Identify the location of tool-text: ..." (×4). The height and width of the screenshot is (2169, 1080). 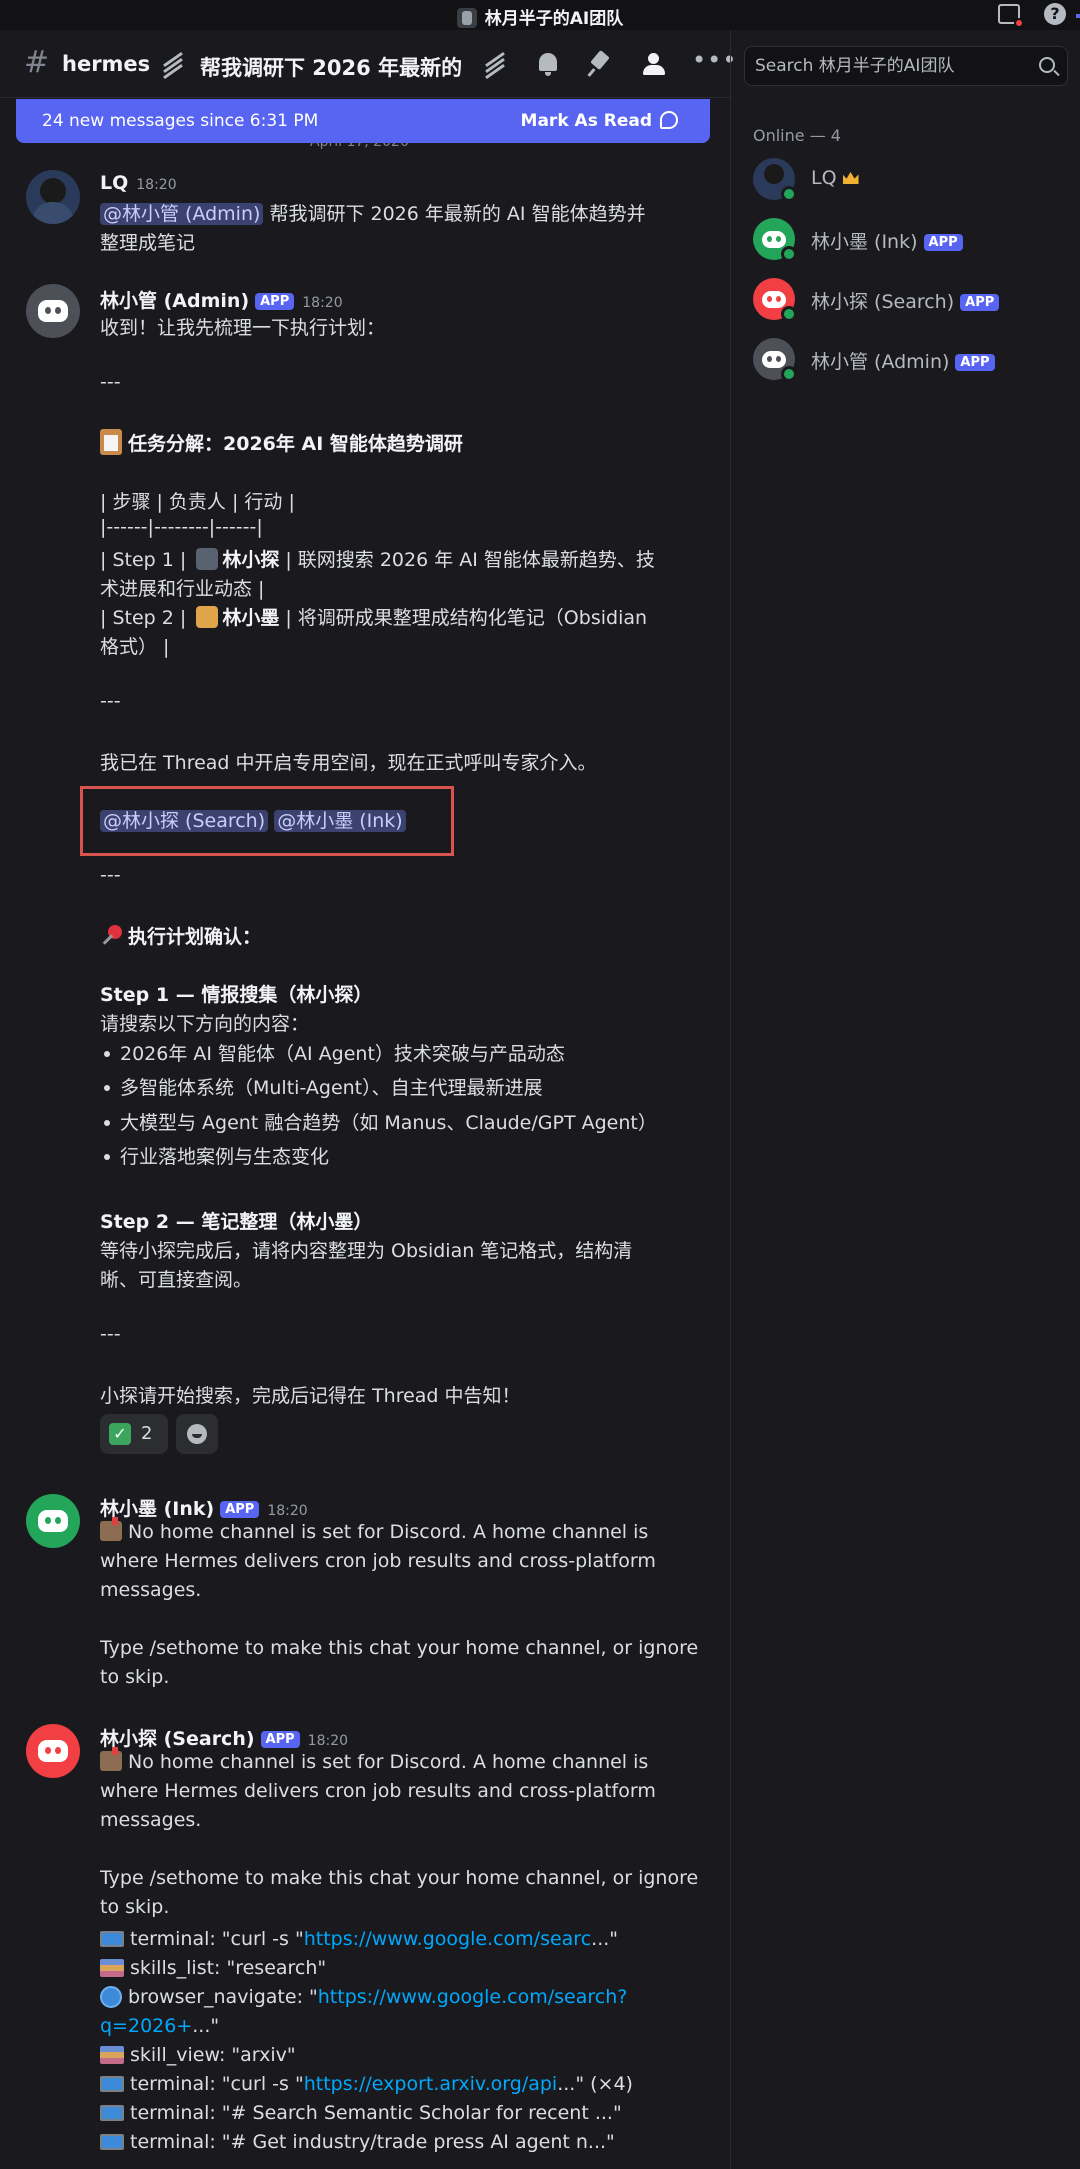
(595, 2084).